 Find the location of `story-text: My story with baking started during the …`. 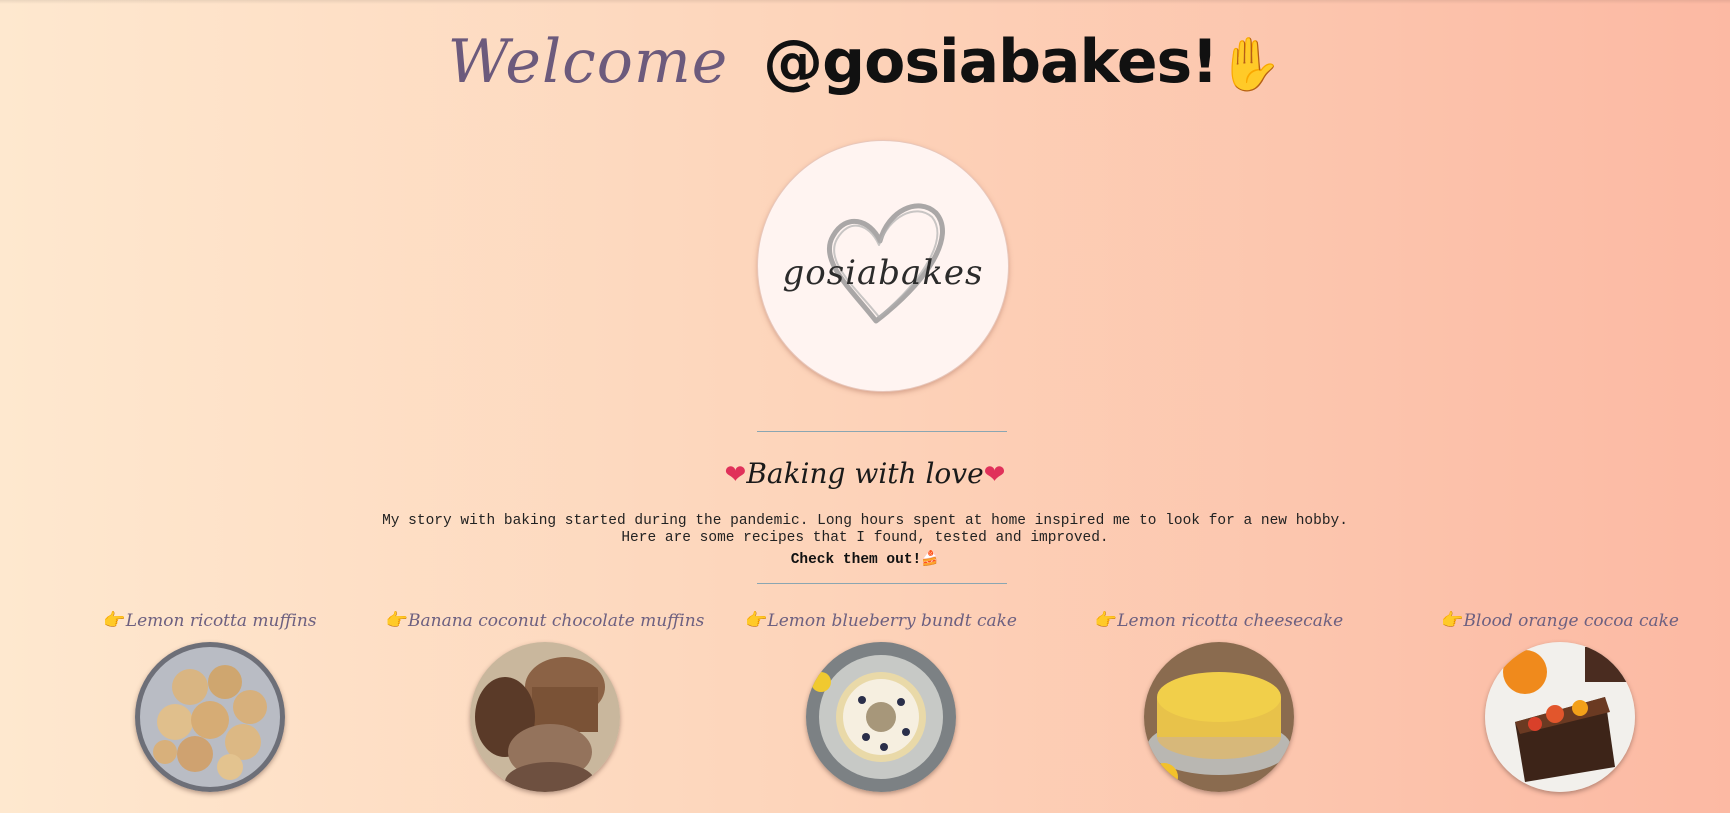

story-text: My story with baking started during the … is located at coordinates (865, 530).